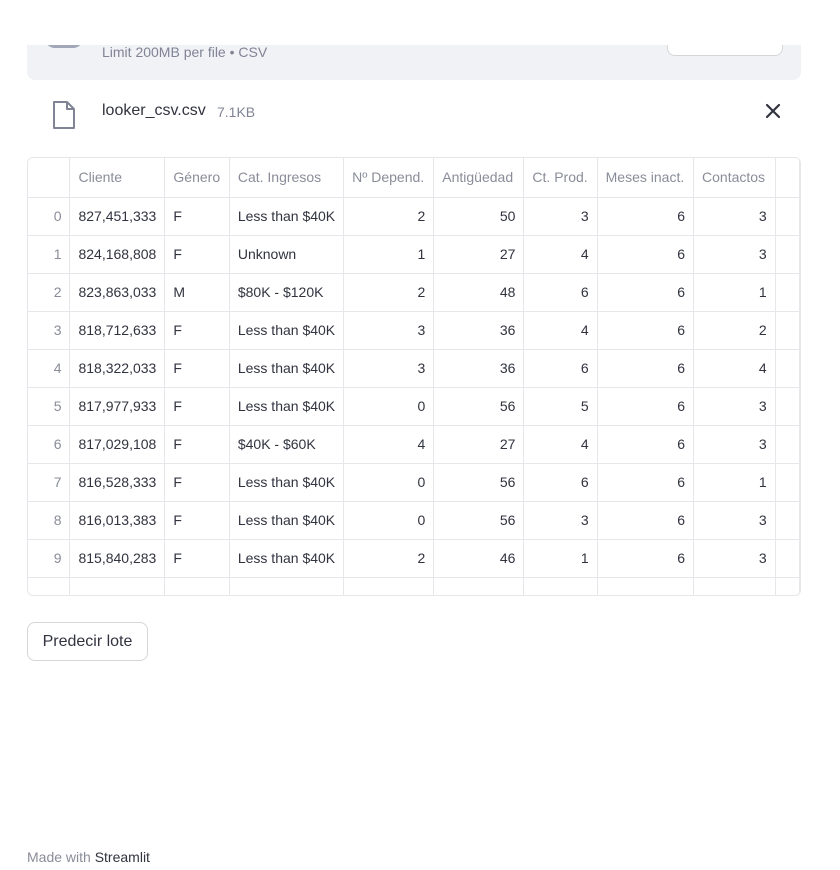 The image size is (840, 870). What do you see at coordinates (117, 216) in the screenshot?
I see `table-cell: 827,451,333` at bounding box center [117, 216].